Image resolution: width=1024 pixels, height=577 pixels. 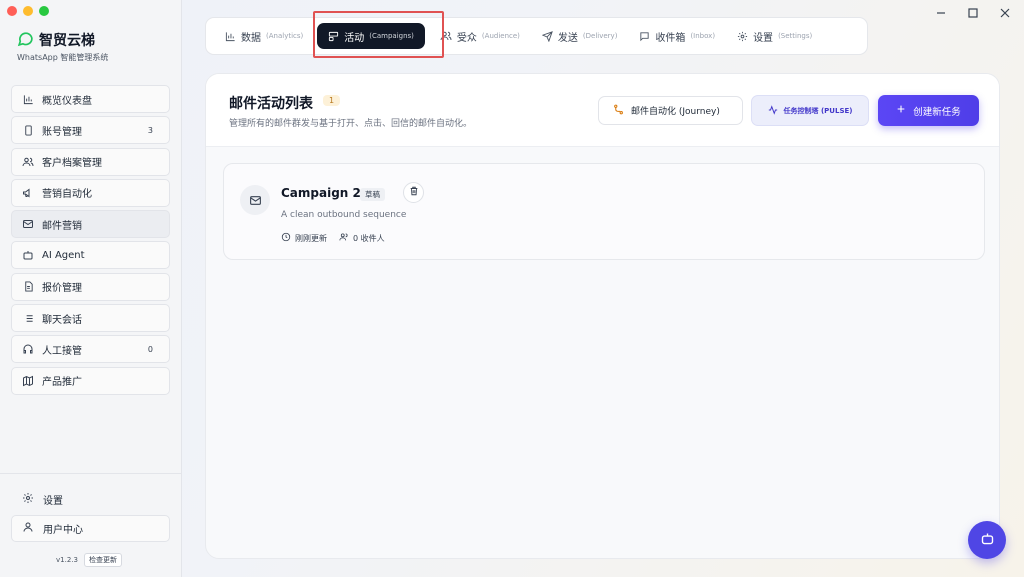 I want to click on version-label: v1.2.3, so click(x=67, y=560).